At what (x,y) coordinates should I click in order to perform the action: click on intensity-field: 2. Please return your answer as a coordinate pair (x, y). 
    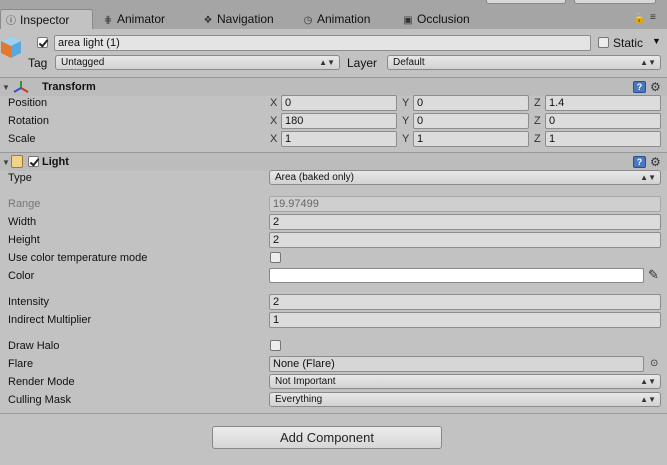
    Looking at the image, I should click on (465, 302).